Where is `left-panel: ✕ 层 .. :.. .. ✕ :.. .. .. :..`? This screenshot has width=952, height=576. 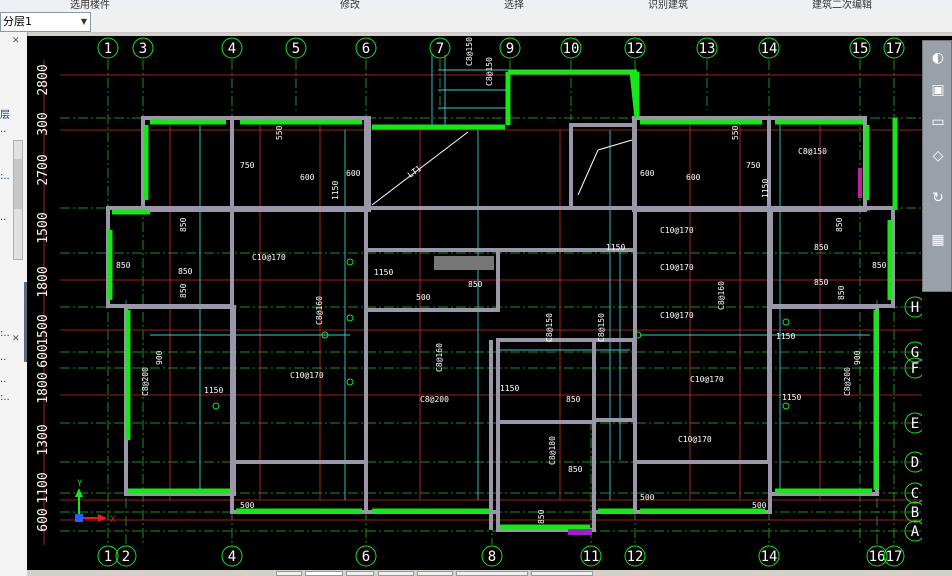 left-panel: ✕ 层 .. :.. .. ✕ :.. .. .. :.. is located at coordinates (14, 304).